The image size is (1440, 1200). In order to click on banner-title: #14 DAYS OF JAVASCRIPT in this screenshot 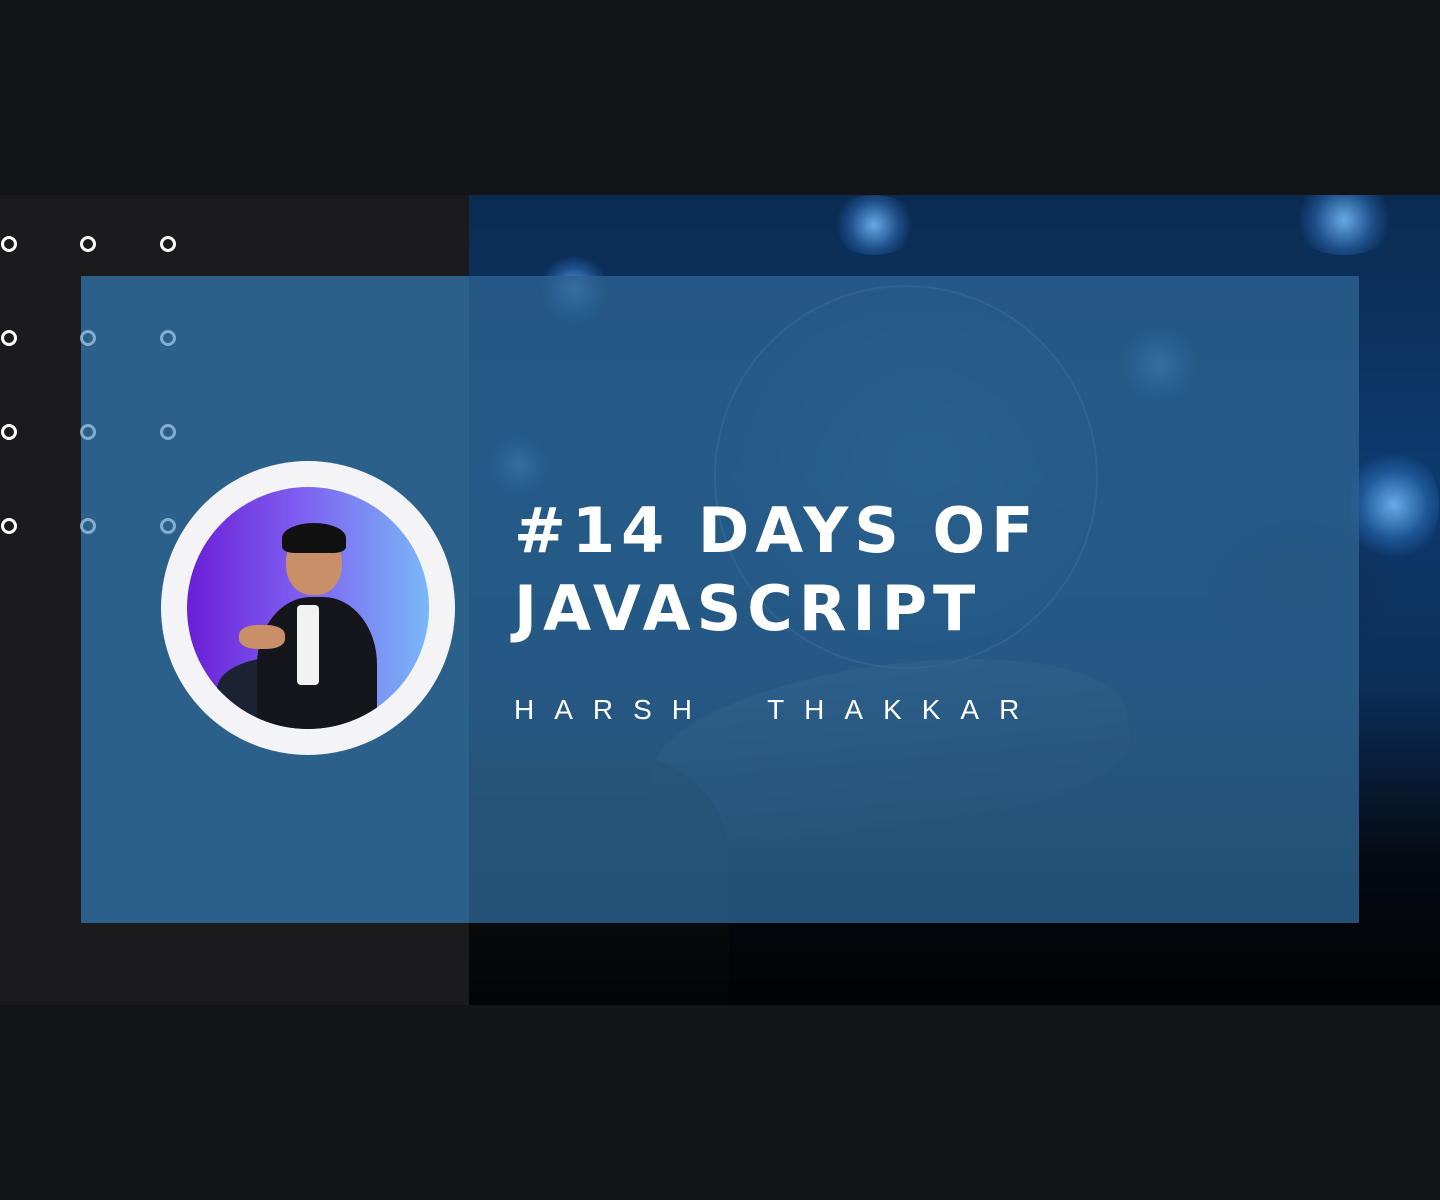, I will do `click(777, 569)`.